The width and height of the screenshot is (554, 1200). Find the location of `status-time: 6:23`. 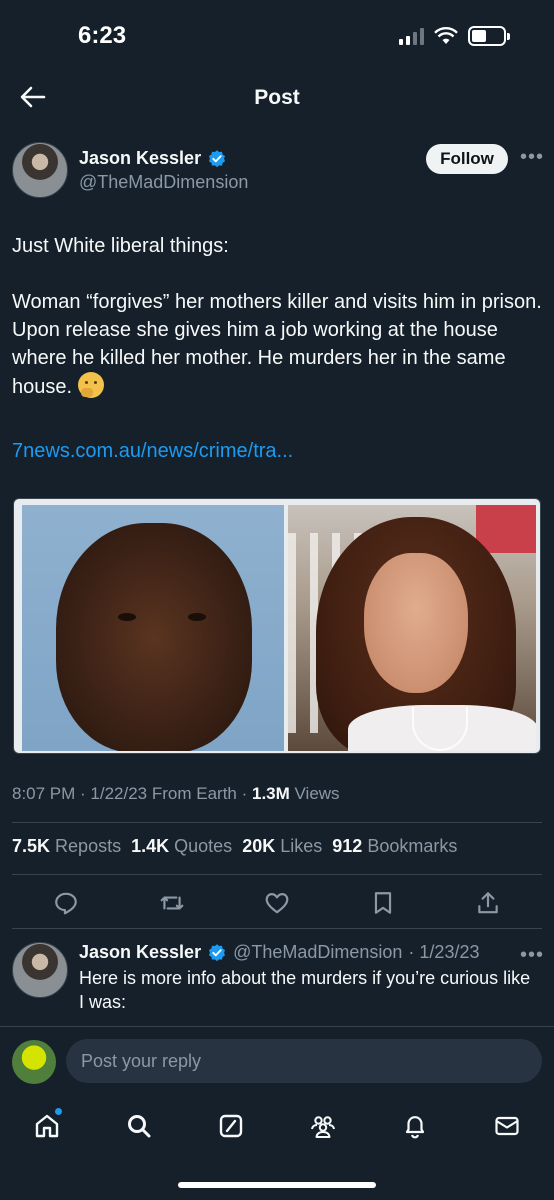

status-time: 6:23 is located at coordinates (102, 35).